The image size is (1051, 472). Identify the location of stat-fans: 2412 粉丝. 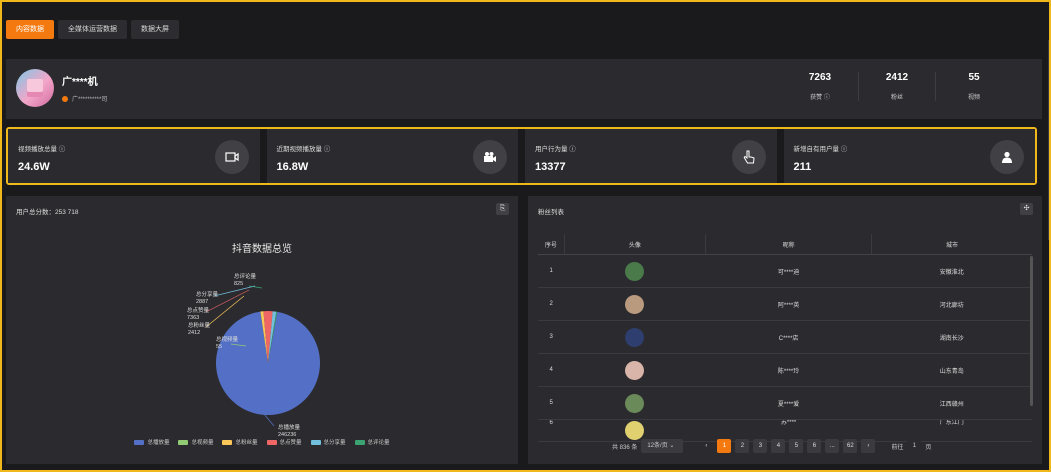
(896, 86).